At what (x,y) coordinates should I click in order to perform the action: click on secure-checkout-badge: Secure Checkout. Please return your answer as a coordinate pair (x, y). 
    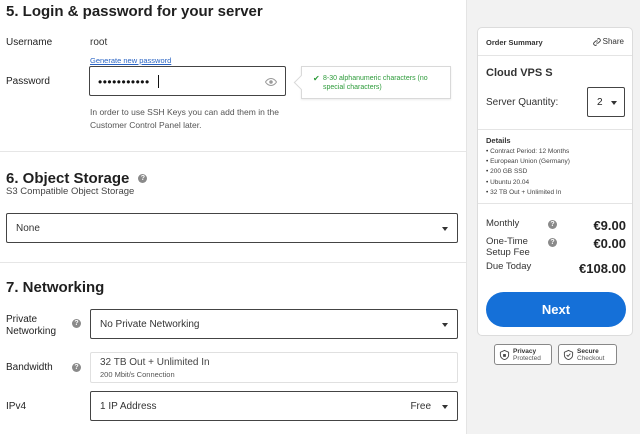
    Looking at the image, I should click on (587, 354).